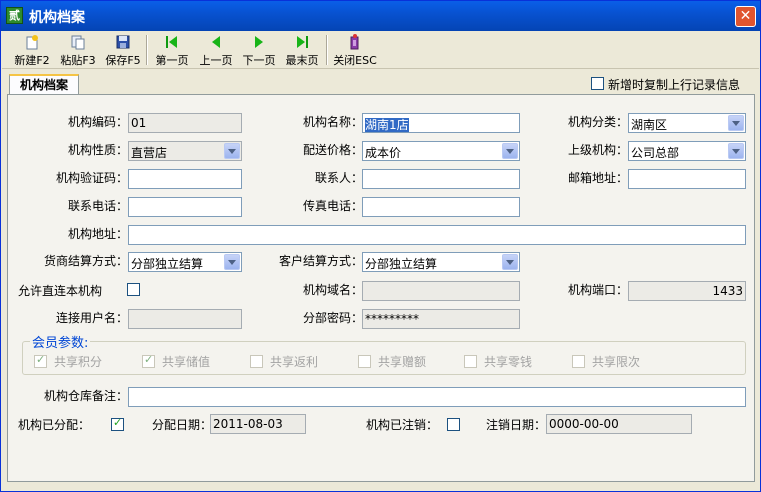 The image size is (761, 492). What do you see at coordinates (258, 424) in the screenshot?
I see `assign-date-field: 2011-08-03` at bounding box center [258, 424].